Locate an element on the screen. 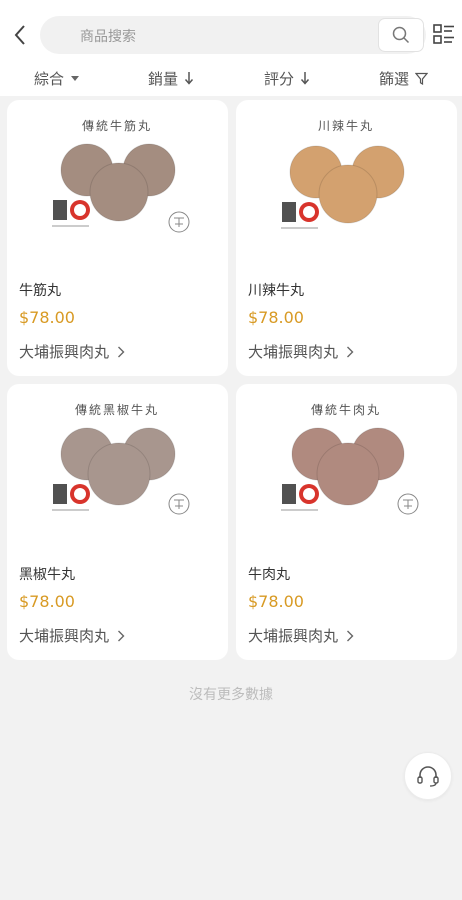 The width and height of the screenshot is (462, 900). sort-sales: 銷量 is located at coordinates (171, 78).